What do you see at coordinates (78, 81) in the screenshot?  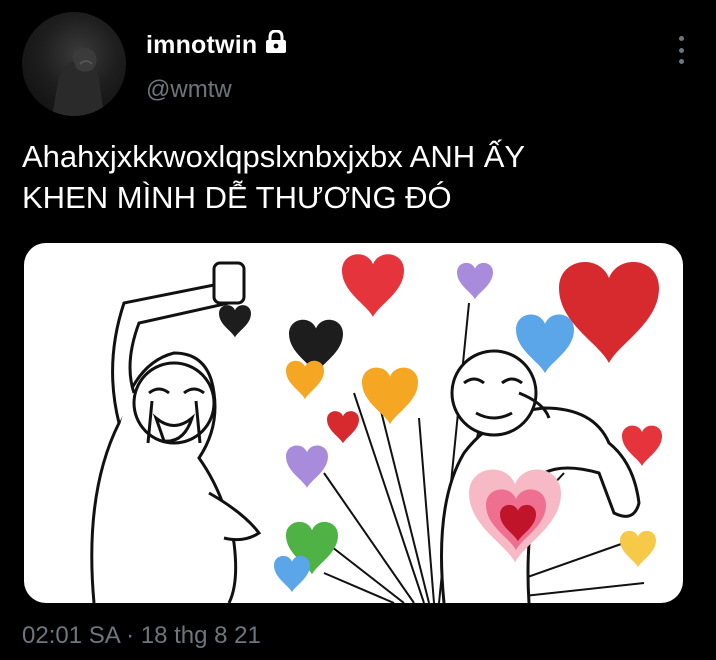 I see `avatar-image` at bounding box center [78, 81].